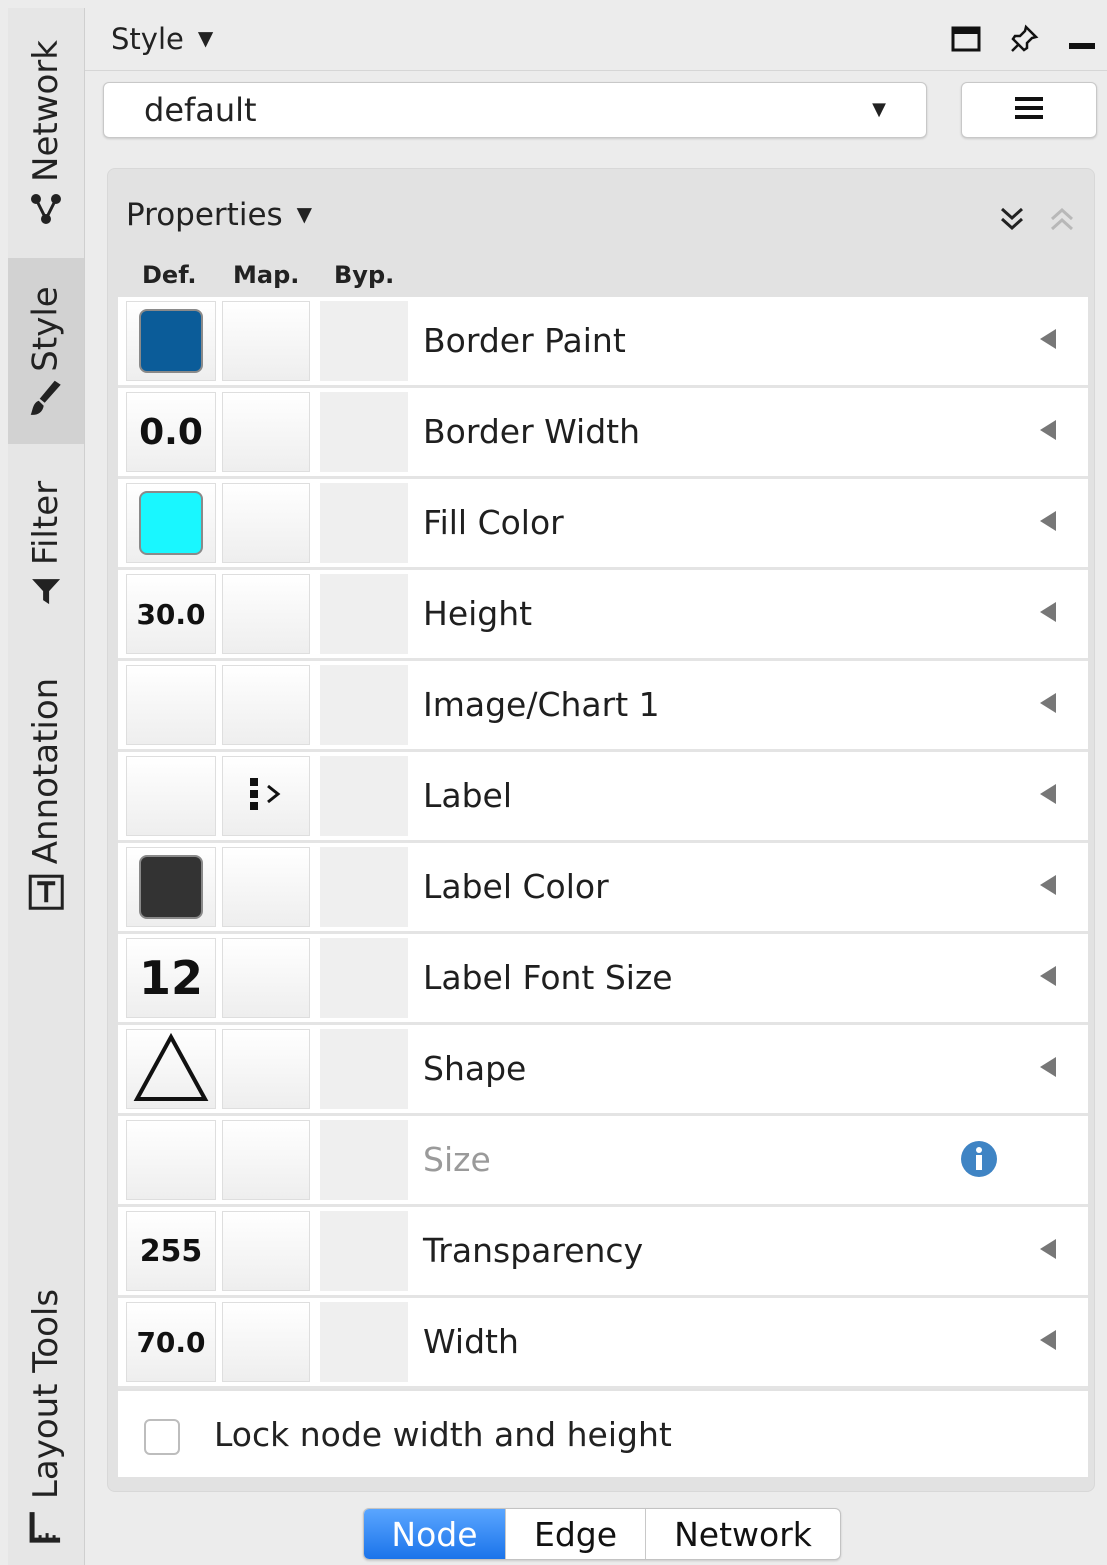  Describe the element at coordinates (1082, 41) in the screenshot. I see `minimize-icon` at that location.